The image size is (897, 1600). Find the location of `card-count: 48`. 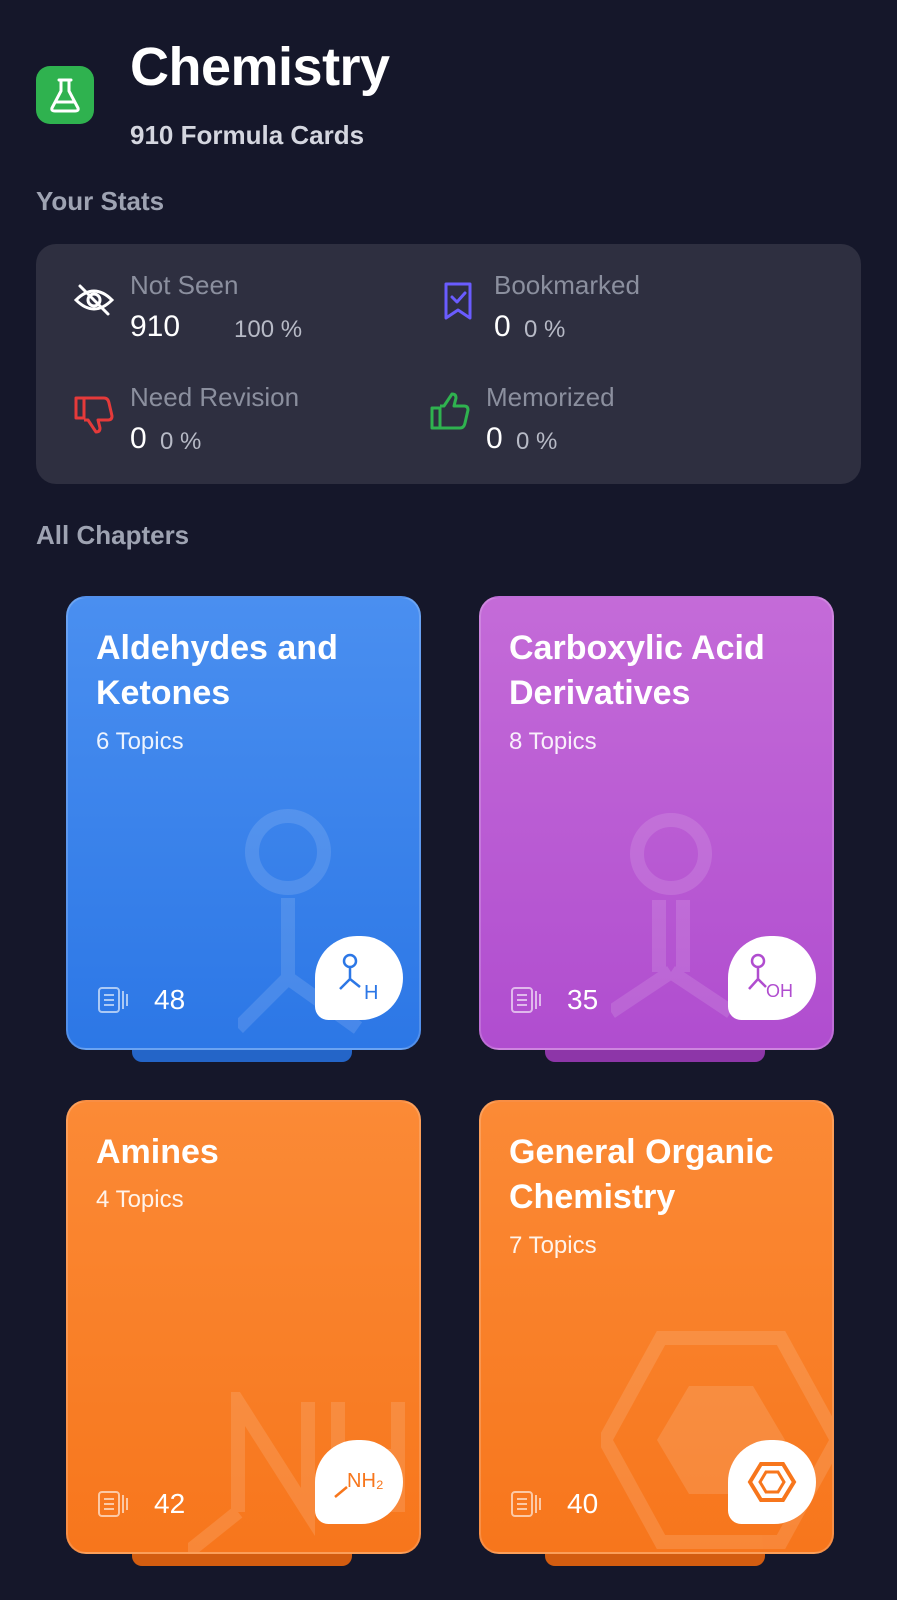

card-count: 48 is located at coordinates (170, 999).